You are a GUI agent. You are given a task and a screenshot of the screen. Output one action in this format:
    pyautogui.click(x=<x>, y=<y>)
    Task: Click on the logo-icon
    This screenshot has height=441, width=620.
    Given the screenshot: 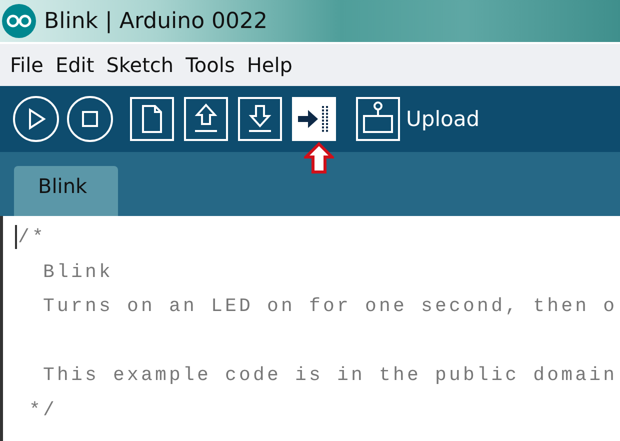 What is the action you would take?
    pyautogui.click(x=19, y=21)
    